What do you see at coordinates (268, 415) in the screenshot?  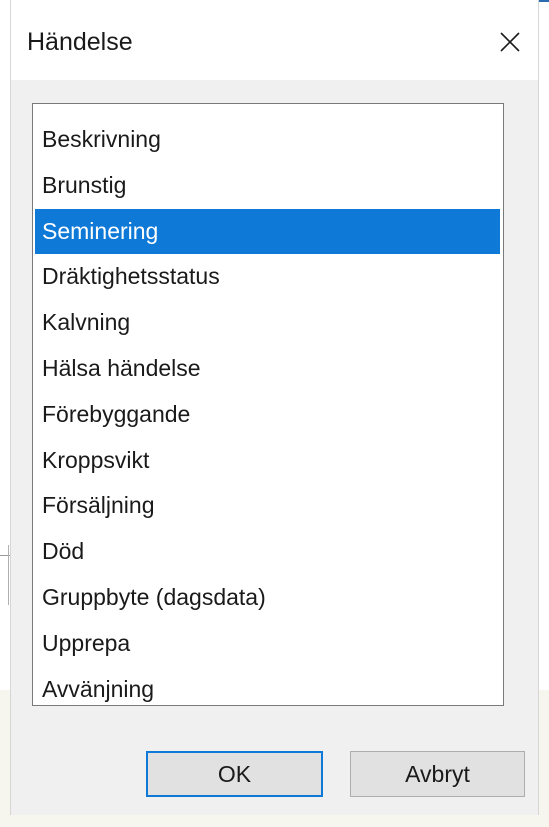 I see `list-item-forebyggande: Förebyggande` at bounding box center [268, 415].